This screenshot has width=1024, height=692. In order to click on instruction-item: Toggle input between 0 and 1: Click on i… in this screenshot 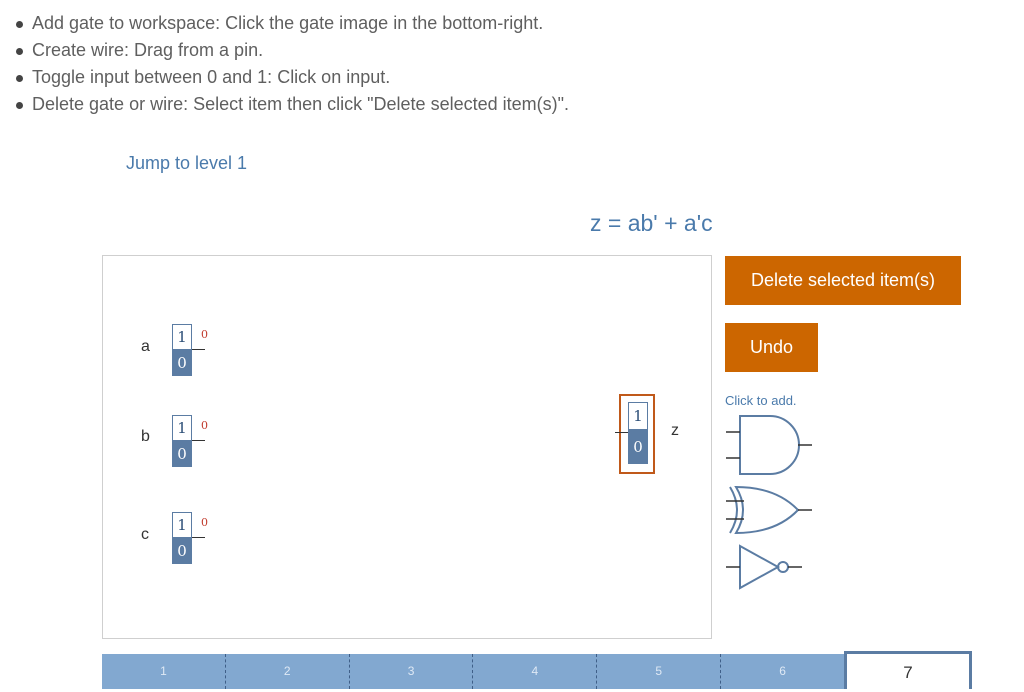, I will do `click(291, 77)`.